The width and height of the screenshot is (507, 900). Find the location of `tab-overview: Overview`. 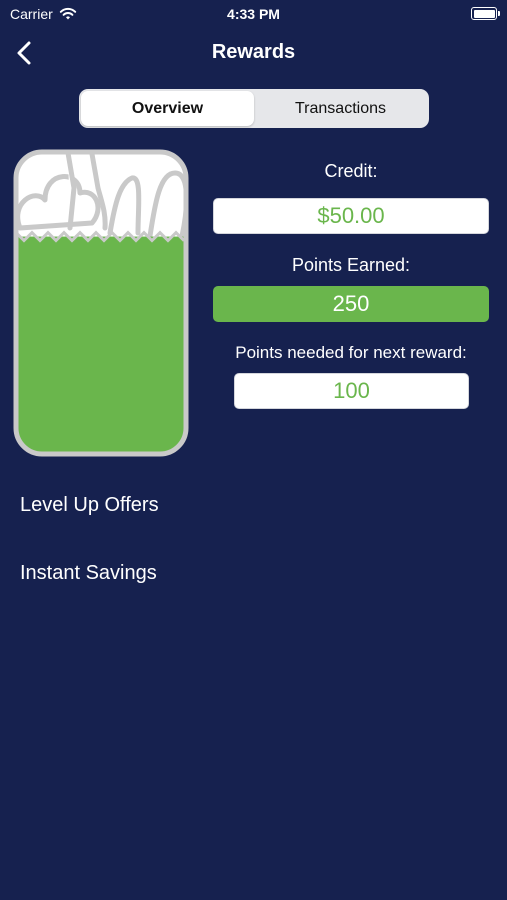

tab-overview: Overview is located at coordinates (167, 108).